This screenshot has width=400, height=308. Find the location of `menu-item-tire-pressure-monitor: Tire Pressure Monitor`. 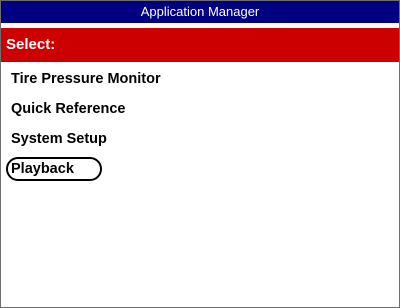

menu-item-tire-pressure-monitor: Tire Pressure Monitor is located at coordinates (200, 79).